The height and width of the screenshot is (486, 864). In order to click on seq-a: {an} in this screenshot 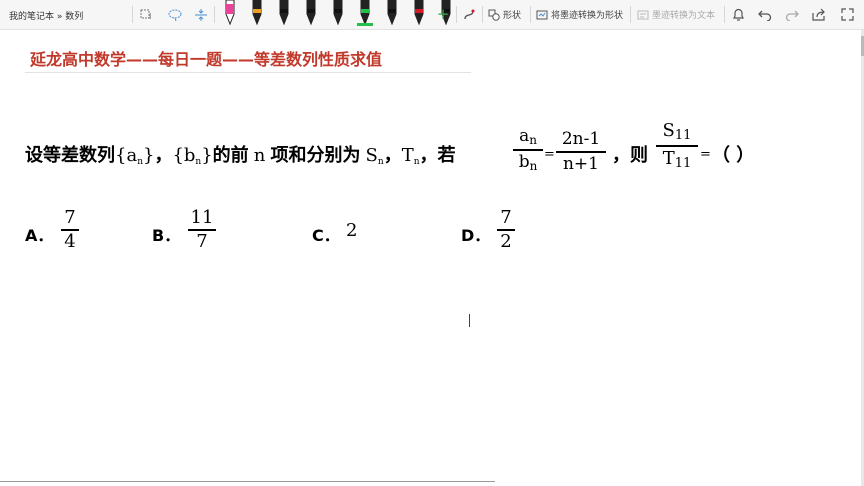, I will do `click(135, 156)`.